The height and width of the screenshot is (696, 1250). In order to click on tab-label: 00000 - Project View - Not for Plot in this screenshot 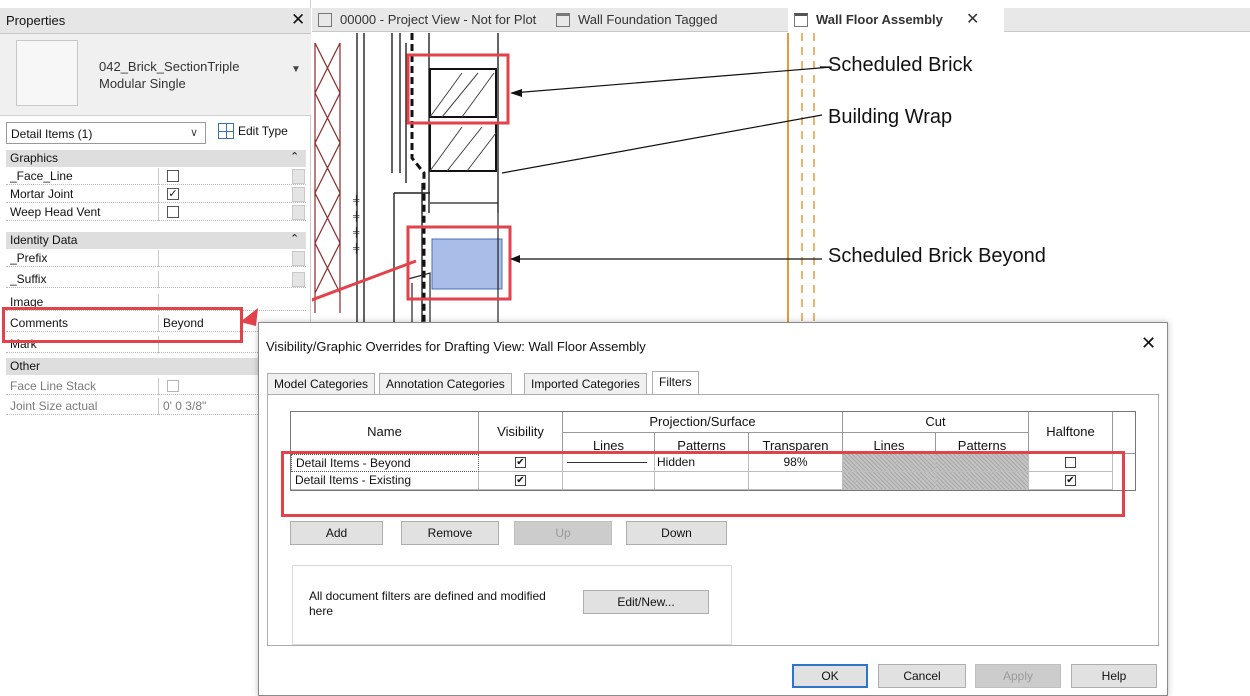, I will do `click(438, 19)`.